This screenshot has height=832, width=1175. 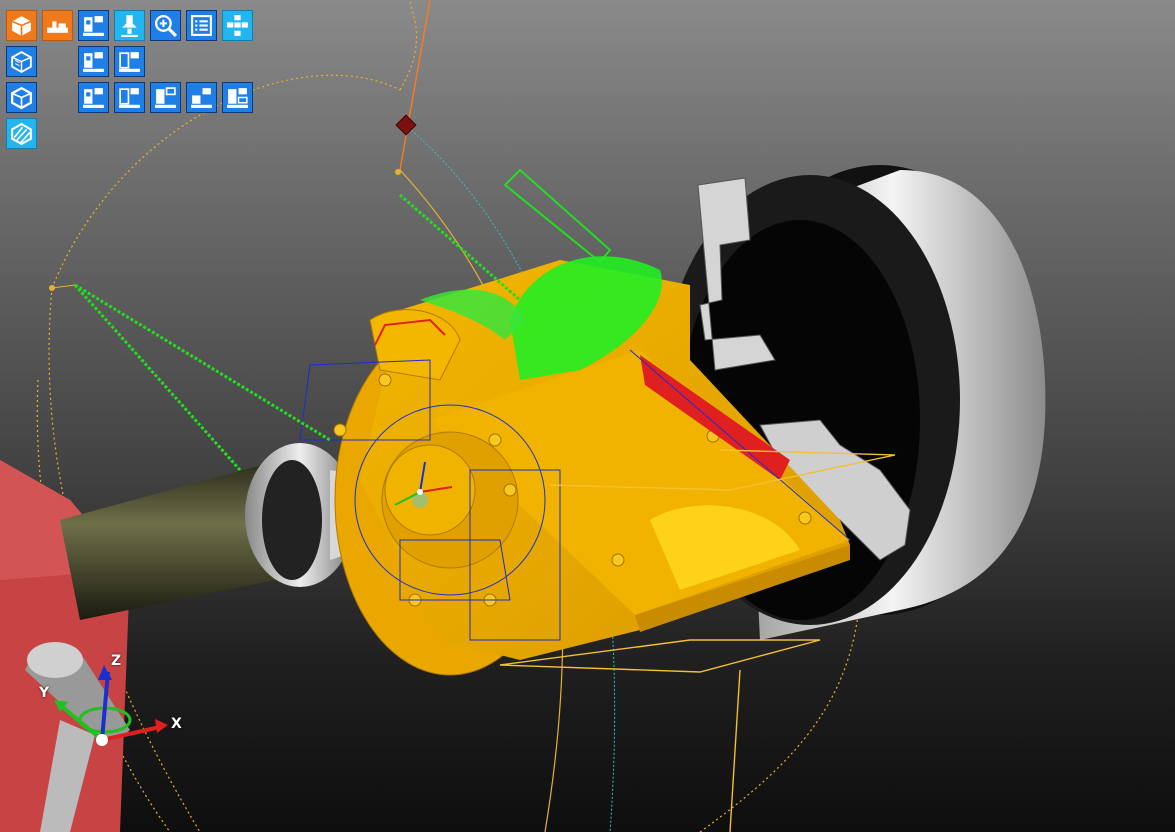 I want to click on wireframe-cube-icon, so click(x=21, y=62).